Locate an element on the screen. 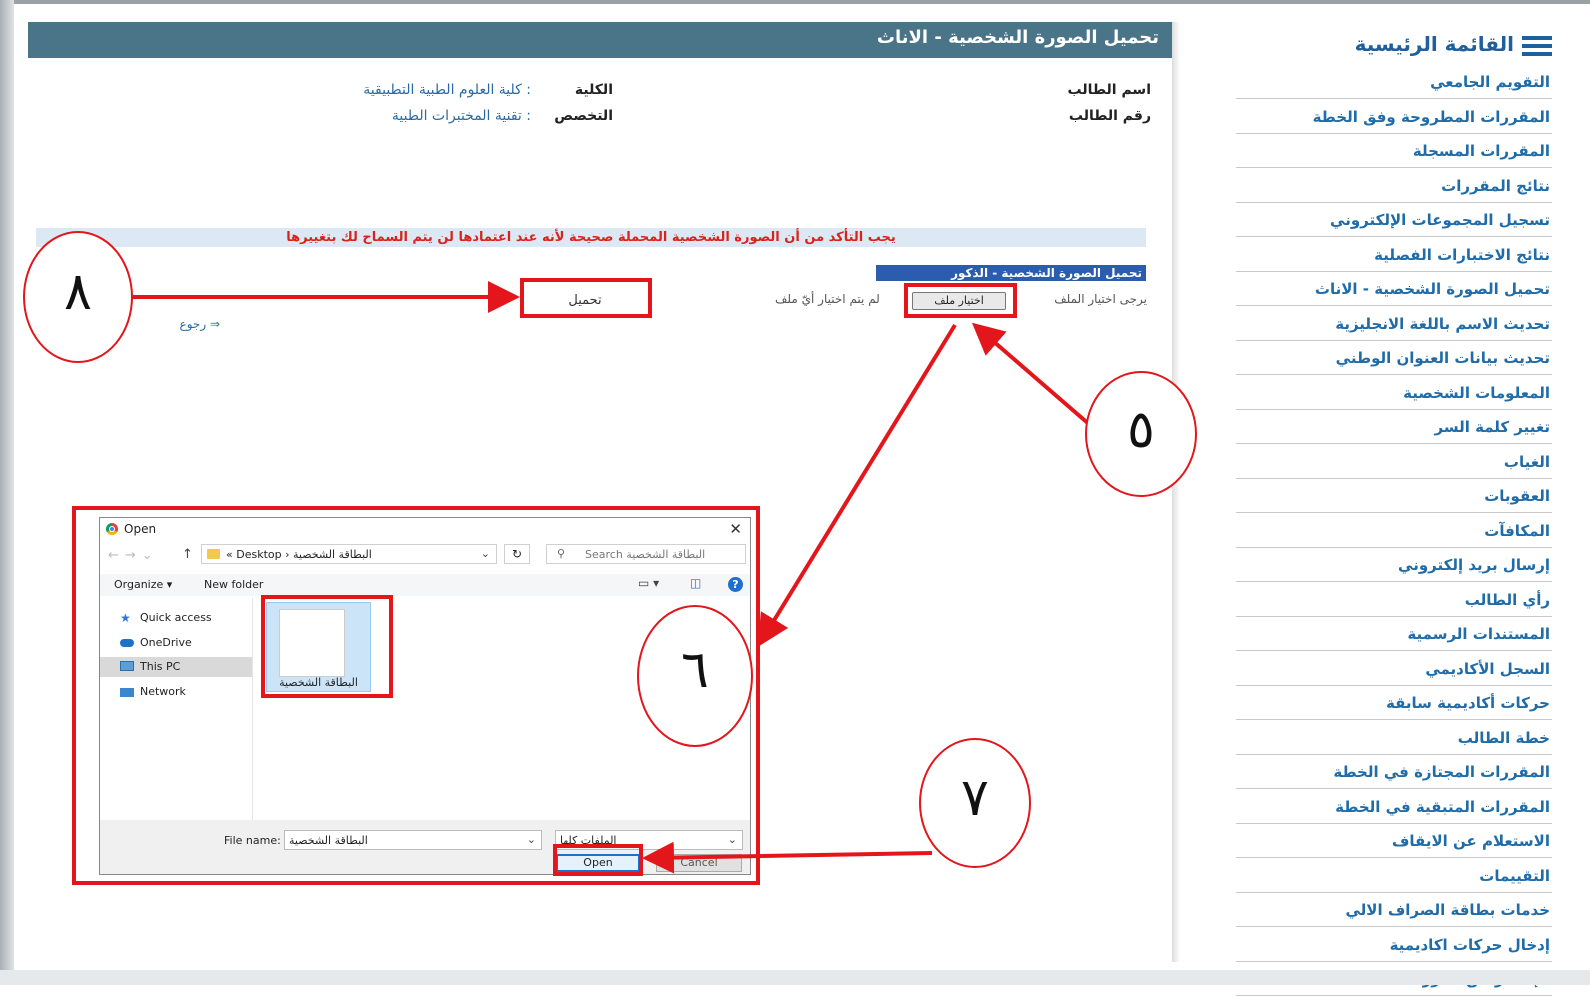 The width and height of the screenshot is (1590, 998). sidebar-item-enter-actions: إدخال حركات اكاديمية is located at coordinates (1394, 945).